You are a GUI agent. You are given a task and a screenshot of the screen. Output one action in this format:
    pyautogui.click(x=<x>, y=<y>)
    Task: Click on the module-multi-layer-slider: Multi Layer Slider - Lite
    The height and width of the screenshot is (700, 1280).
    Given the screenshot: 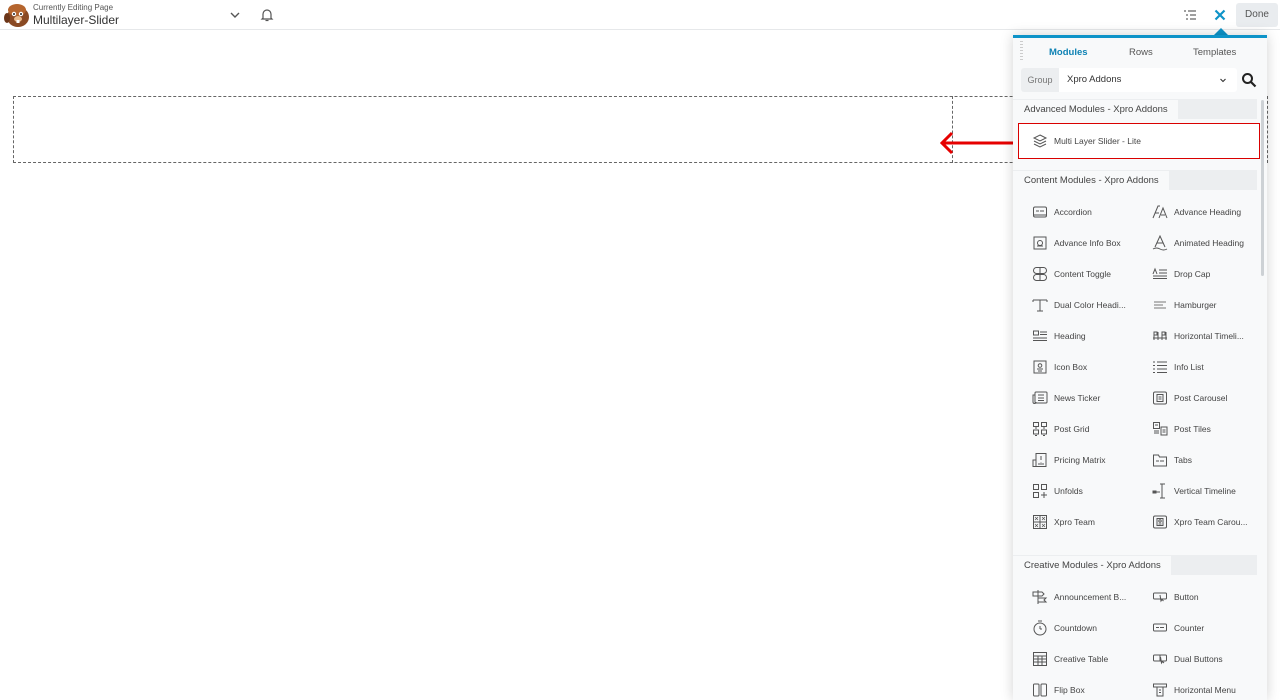 What is the action you would take?
    pyautogui.click(x=1086, y=141)
    